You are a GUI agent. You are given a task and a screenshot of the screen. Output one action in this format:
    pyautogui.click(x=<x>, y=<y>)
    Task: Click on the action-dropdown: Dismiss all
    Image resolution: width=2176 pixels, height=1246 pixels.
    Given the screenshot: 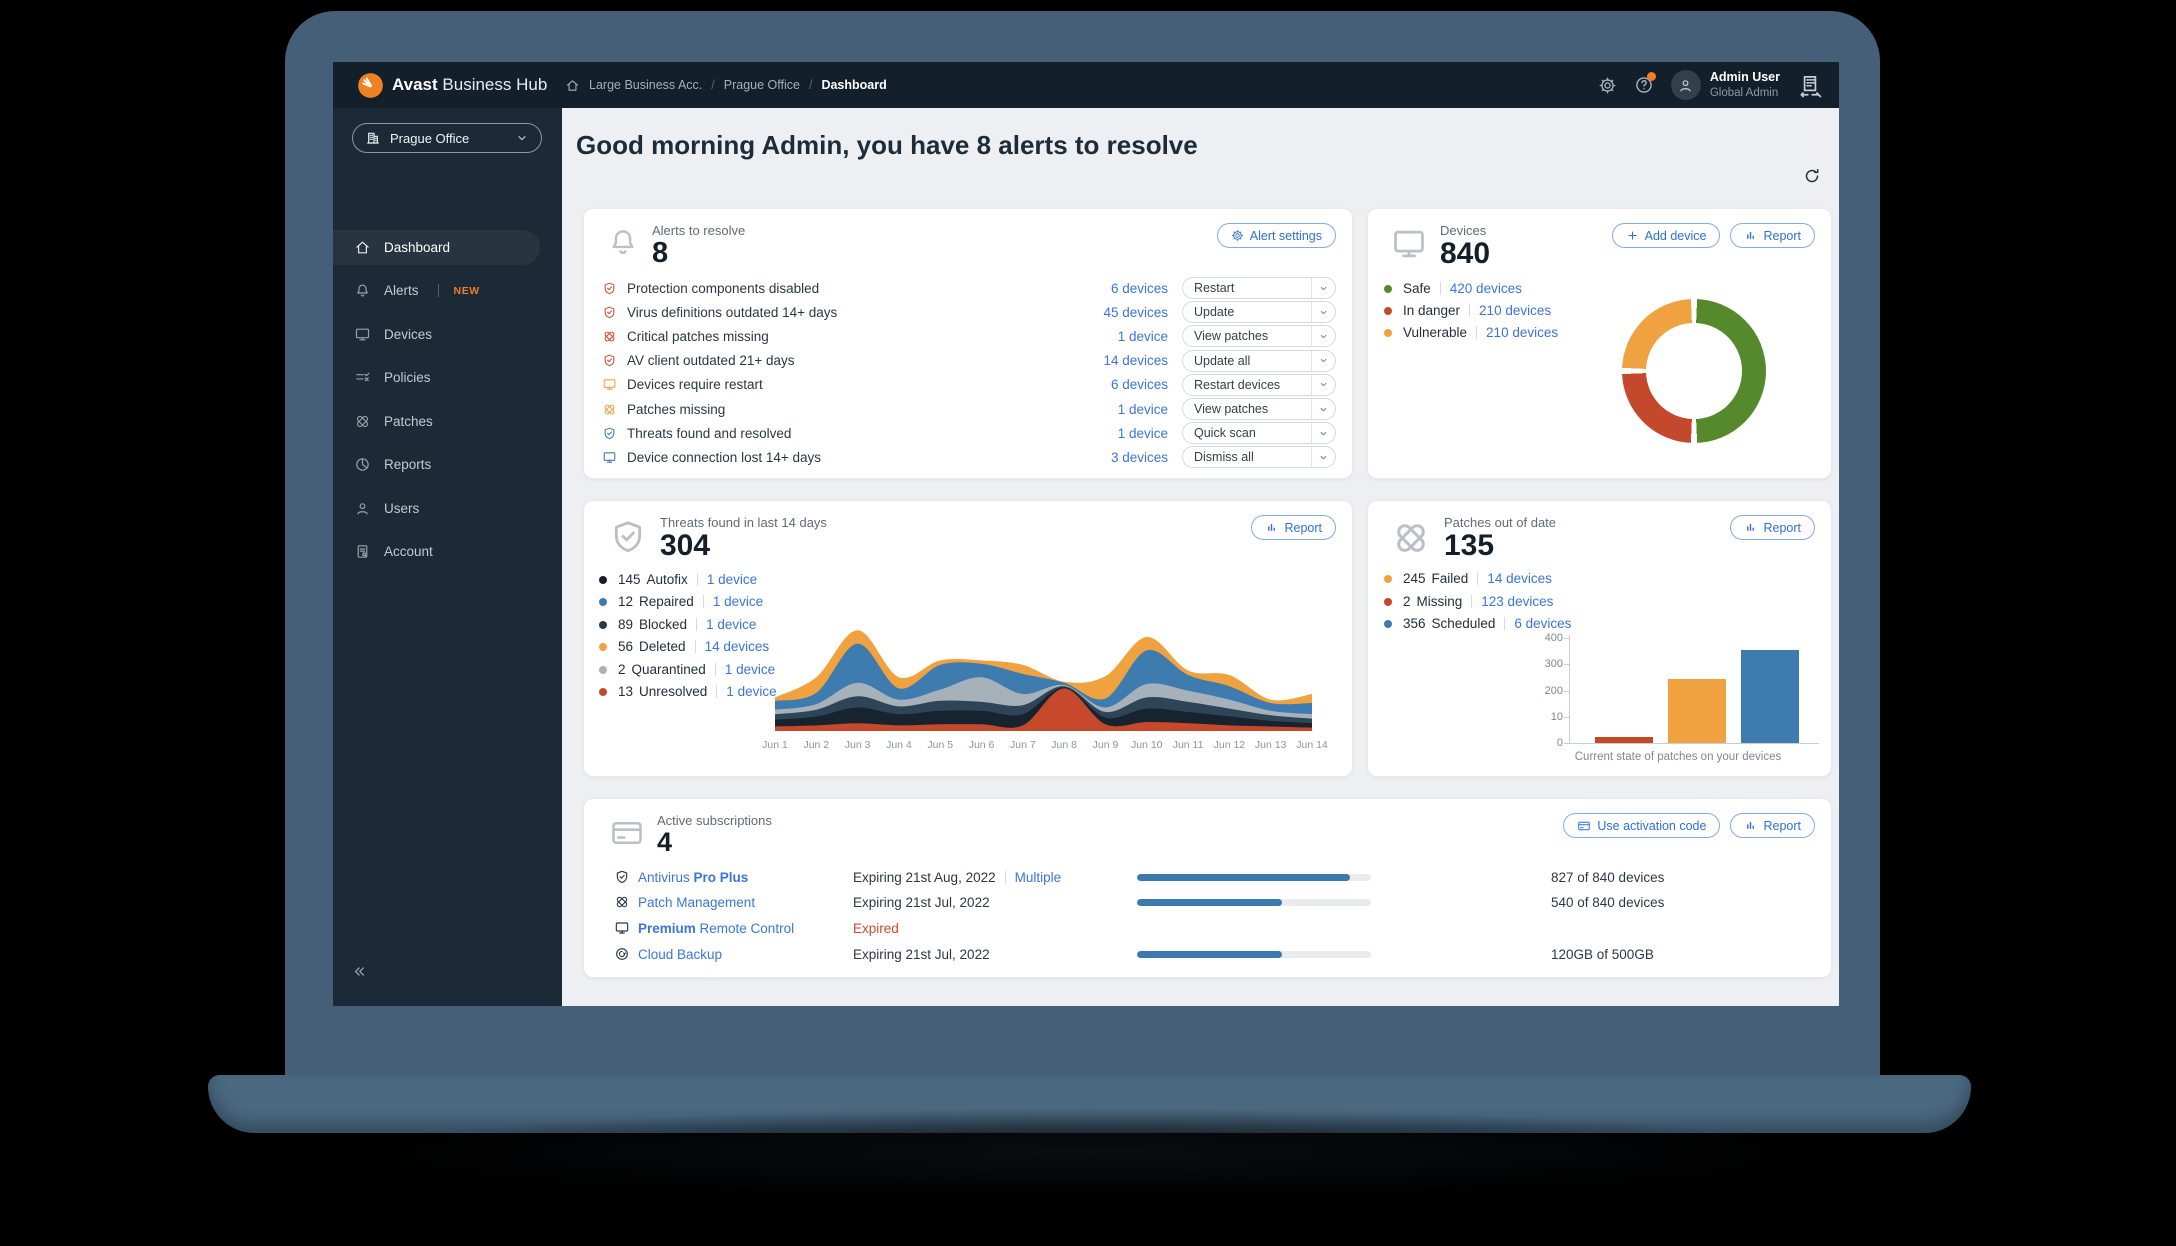 What is the action you would take?
    pyautogui.click(x=1259, y=457)
    